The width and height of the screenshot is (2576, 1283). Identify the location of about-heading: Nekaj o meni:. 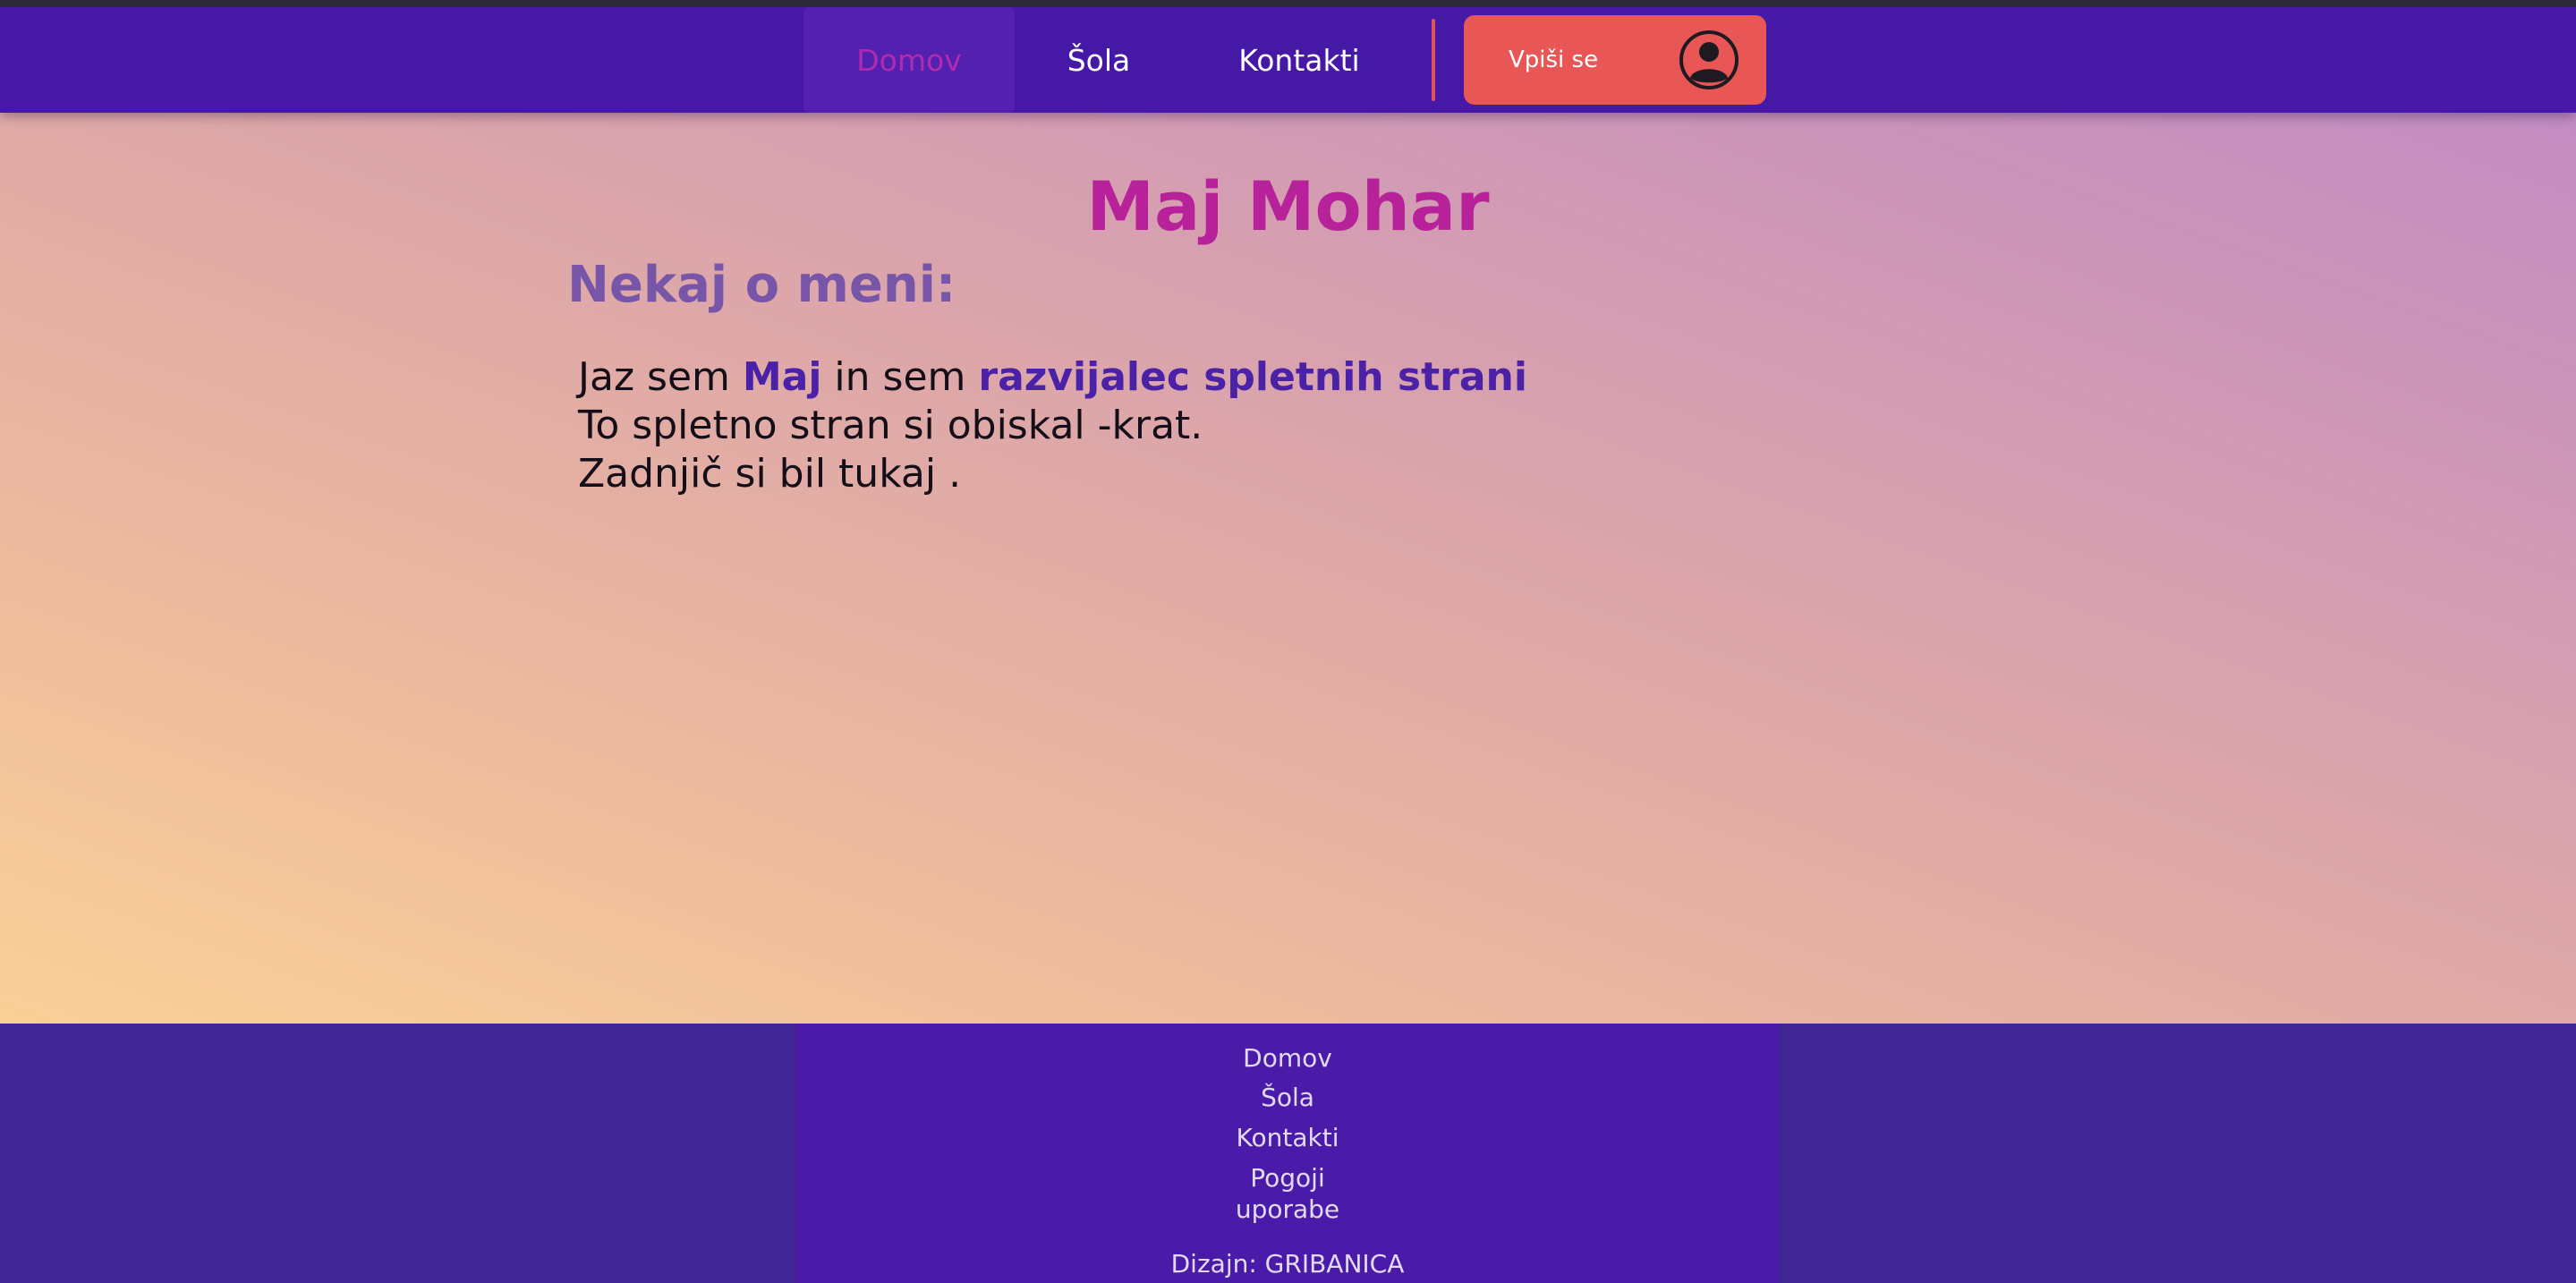
(761, 285).